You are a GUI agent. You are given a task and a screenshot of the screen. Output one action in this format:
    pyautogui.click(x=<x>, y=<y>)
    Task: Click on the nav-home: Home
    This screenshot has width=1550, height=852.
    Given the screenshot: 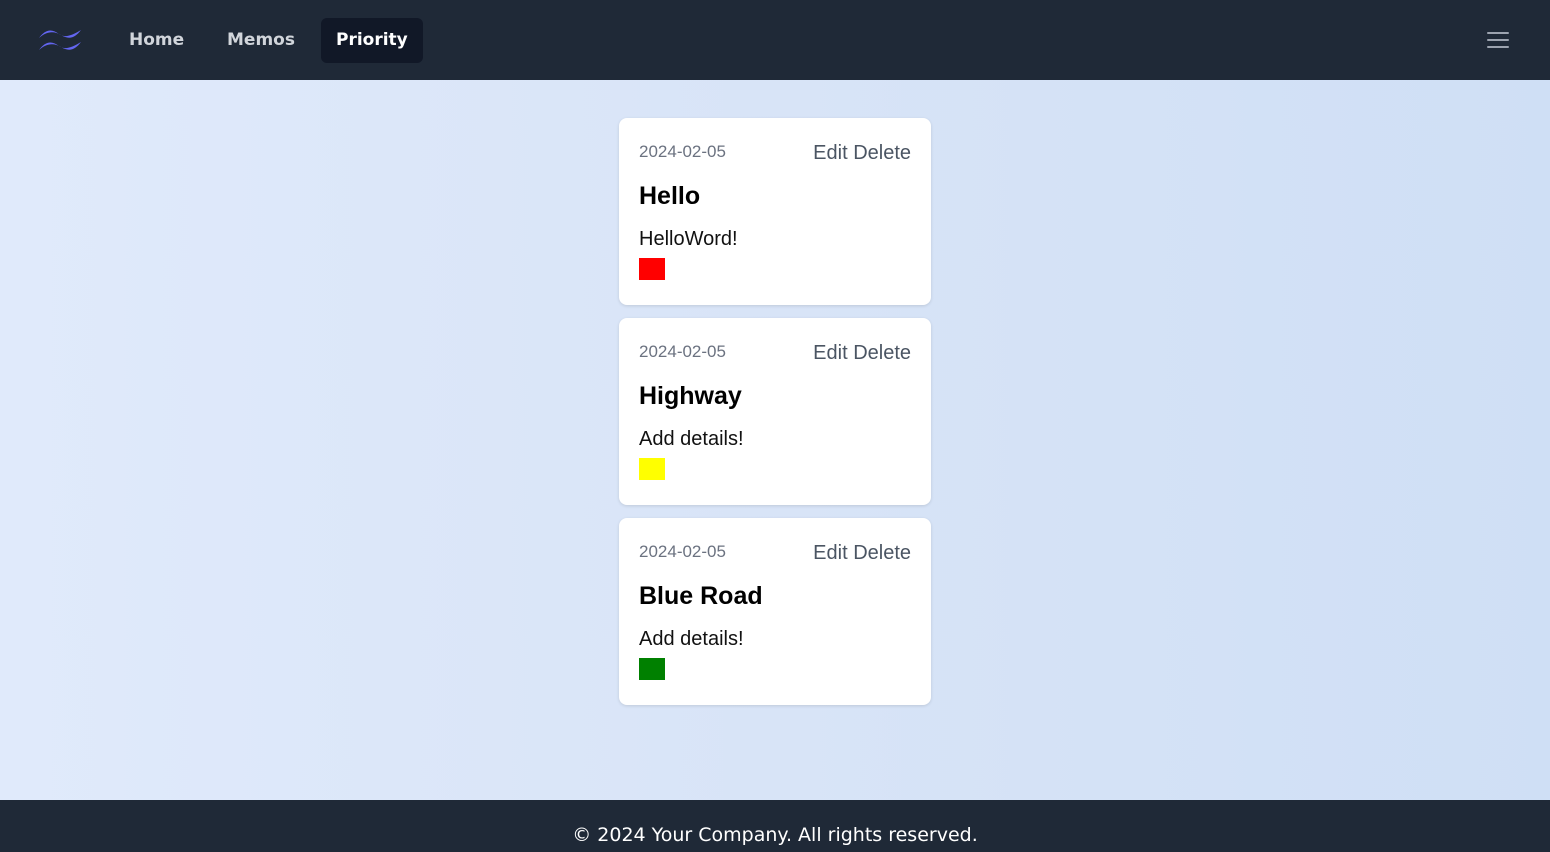 What is the action you would take?
    pyautogui.click(x=156, y=40)
    